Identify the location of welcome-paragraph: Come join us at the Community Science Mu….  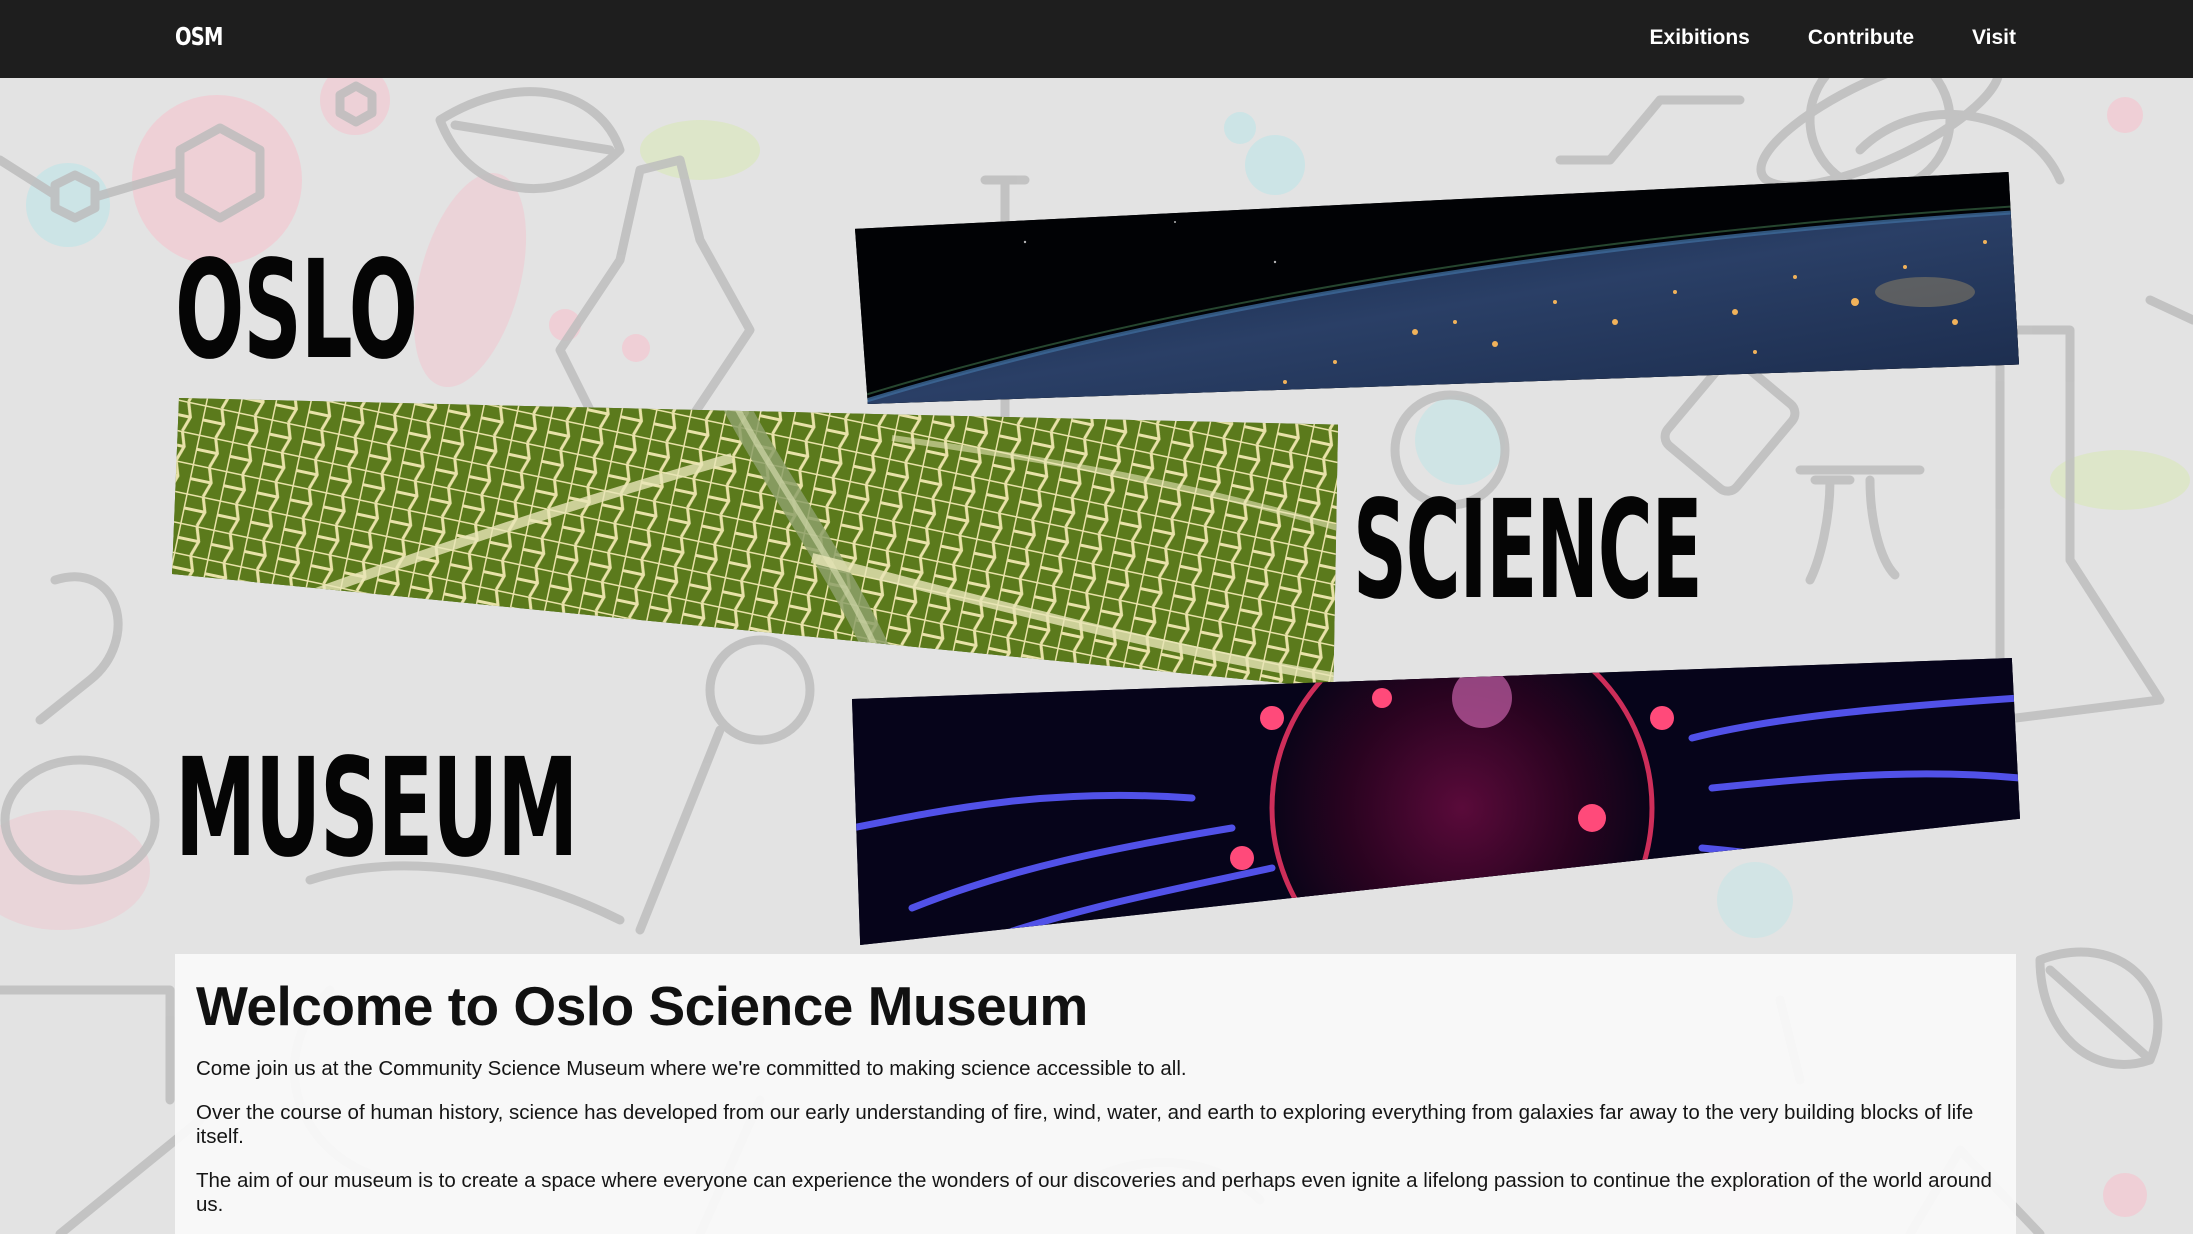
(691, 1068).